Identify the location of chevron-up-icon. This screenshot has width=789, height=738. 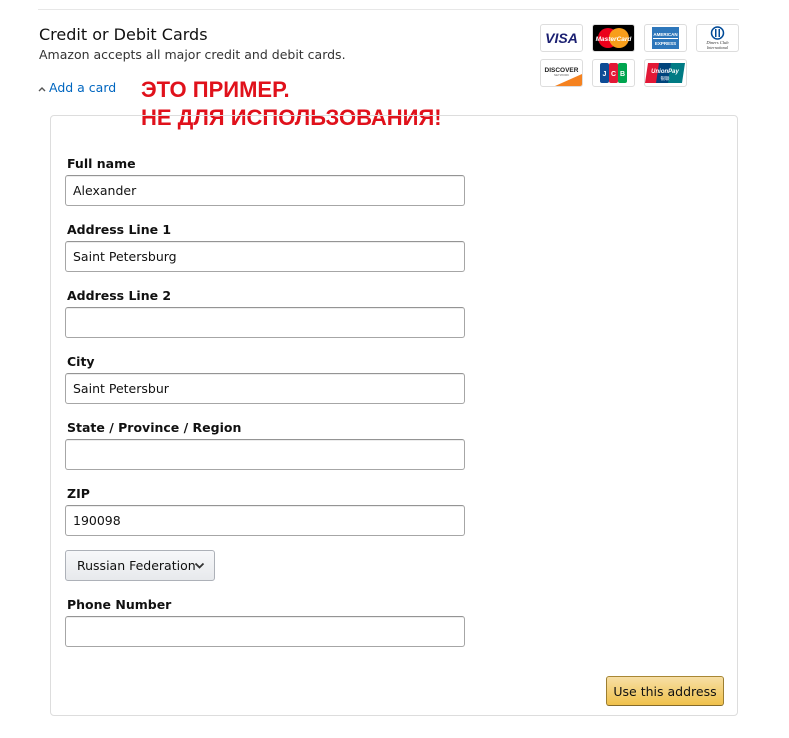
(42, 88).